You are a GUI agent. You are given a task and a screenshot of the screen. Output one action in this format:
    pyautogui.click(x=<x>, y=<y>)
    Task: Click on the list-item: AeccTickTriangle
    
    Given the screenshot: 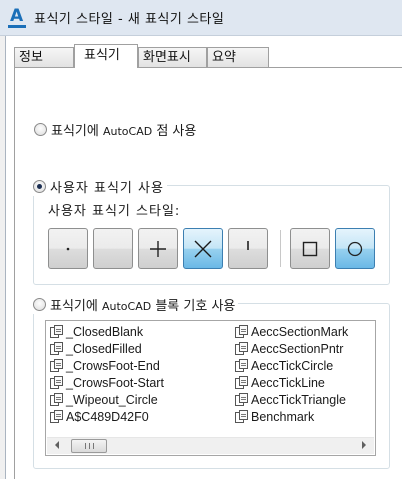 What is the action you would take?
    pyautogui.click(x=291, y=399)
    